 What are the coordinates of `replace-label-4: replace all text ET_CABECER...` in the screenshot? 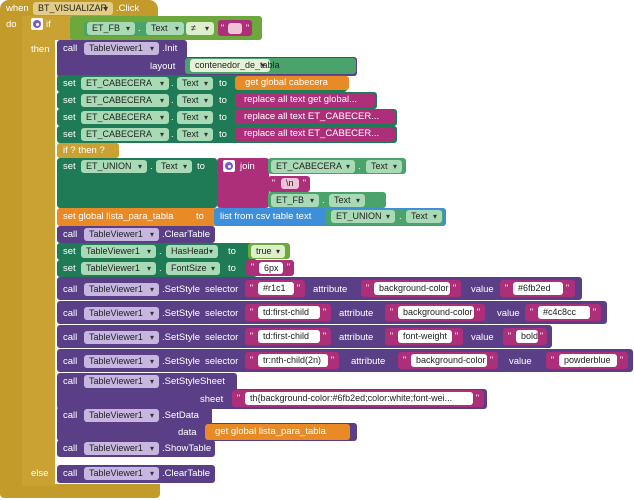 It's located at (312, 133).